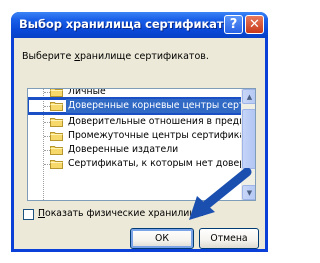 The width and height of the screenshot is (320, 263). I want to click on chevron-up-icon: ▲, so click(249, 96).